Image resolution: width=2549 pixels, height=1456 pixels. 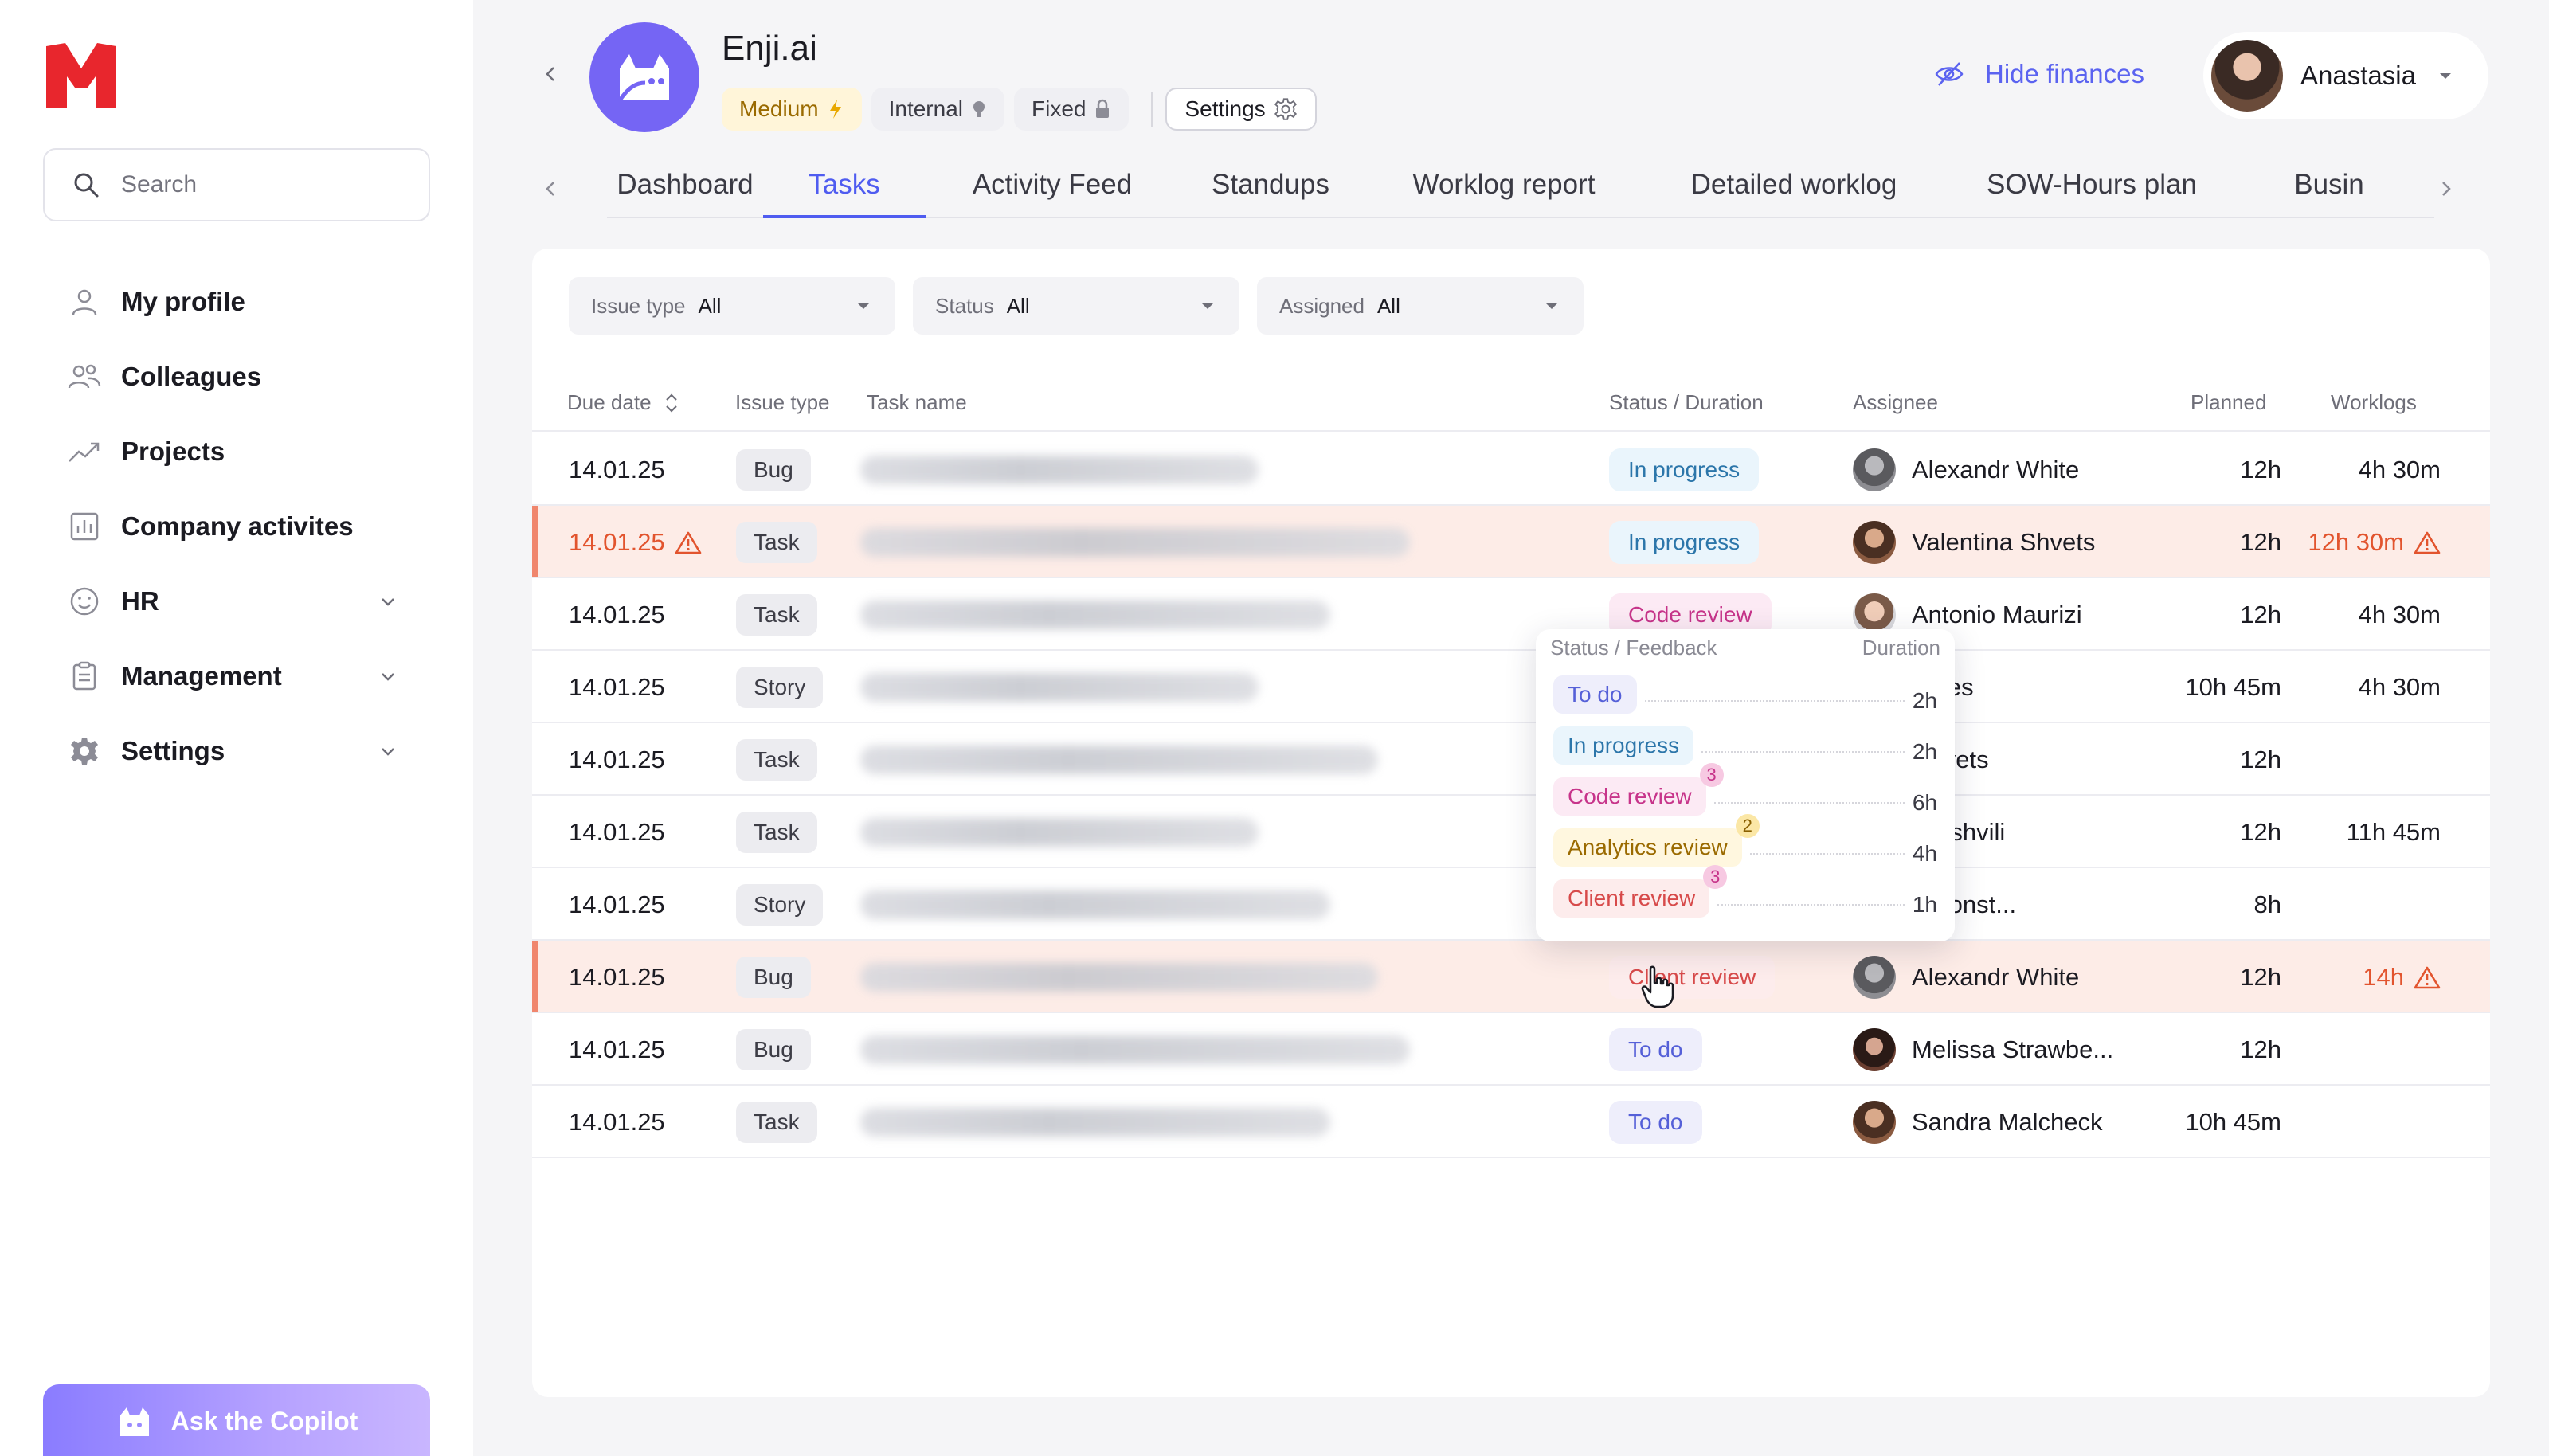 What do you see at coordinates (732, 306) in the screenshot?
I see `issue-type-filter: Issue type All` at bounding box center [732, 306].